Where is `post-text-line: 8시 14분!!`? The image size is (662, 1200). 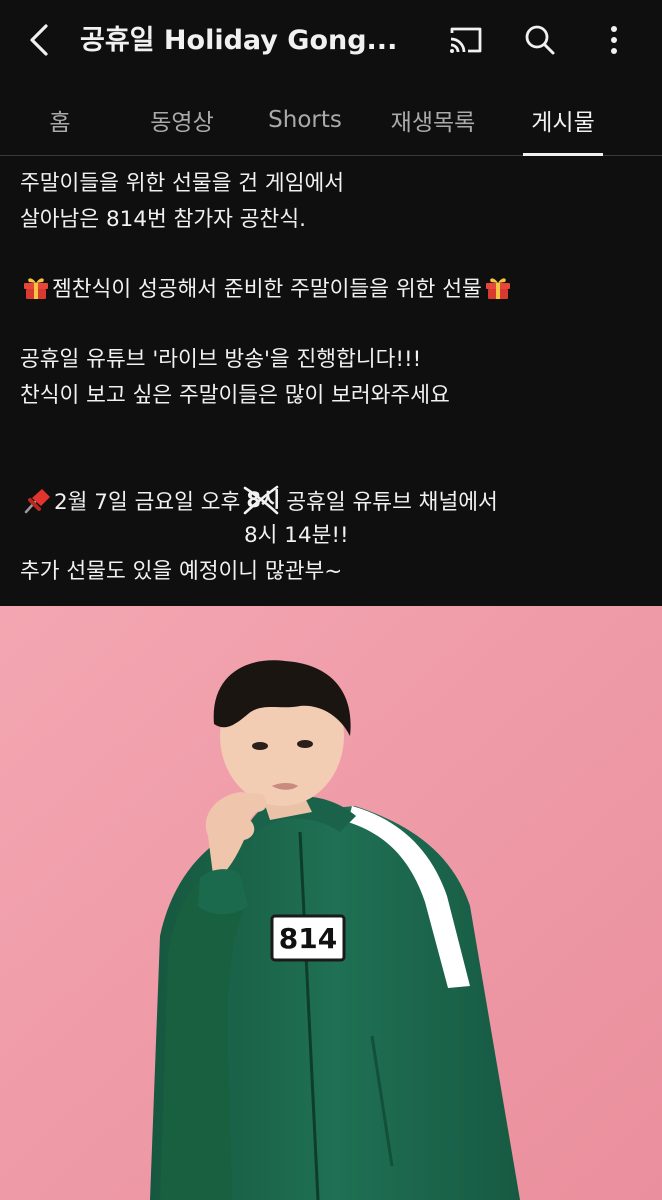
post-text-line: 8시 14분!! is located at coordinates (296, 535).